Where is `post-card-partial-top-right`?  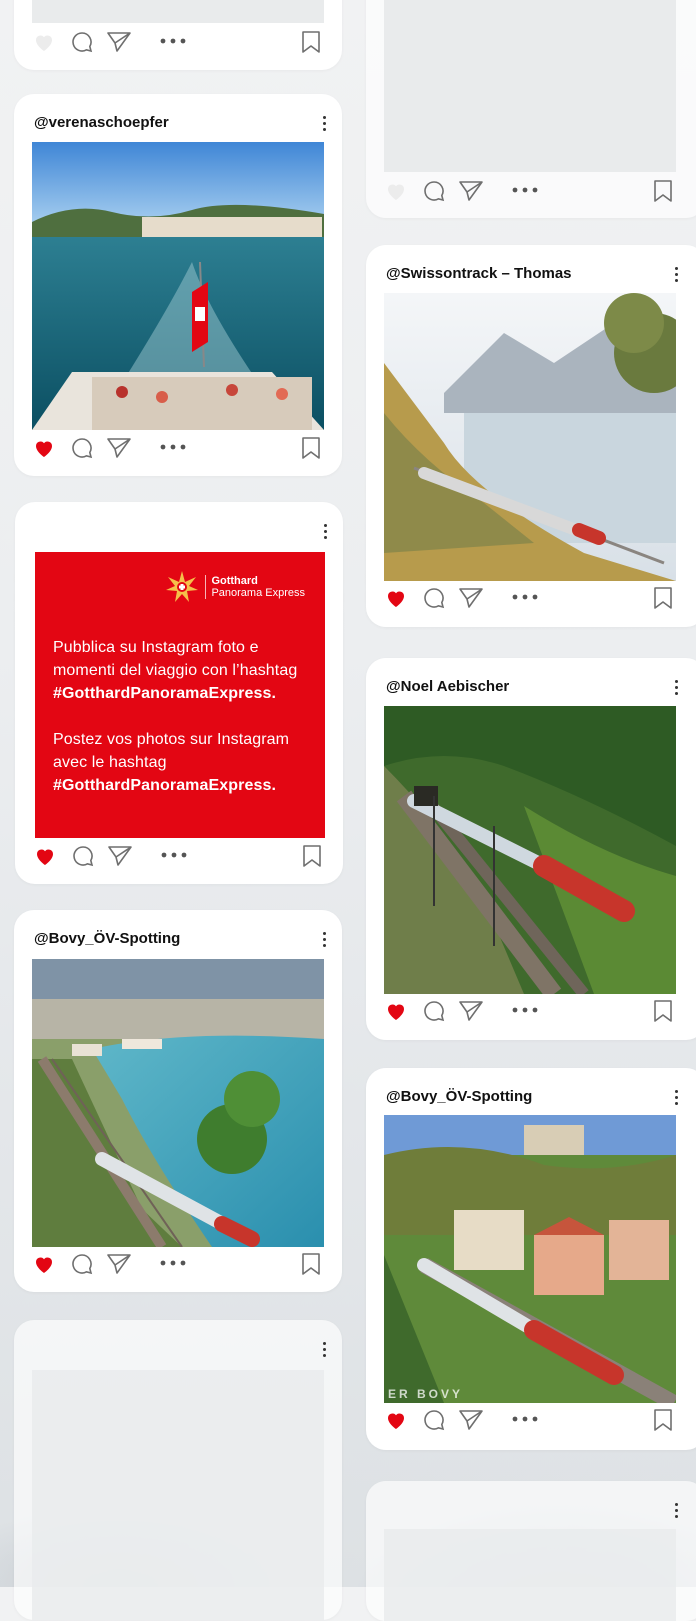
post-card-partial-top-right is located at coordinates (531, 109).